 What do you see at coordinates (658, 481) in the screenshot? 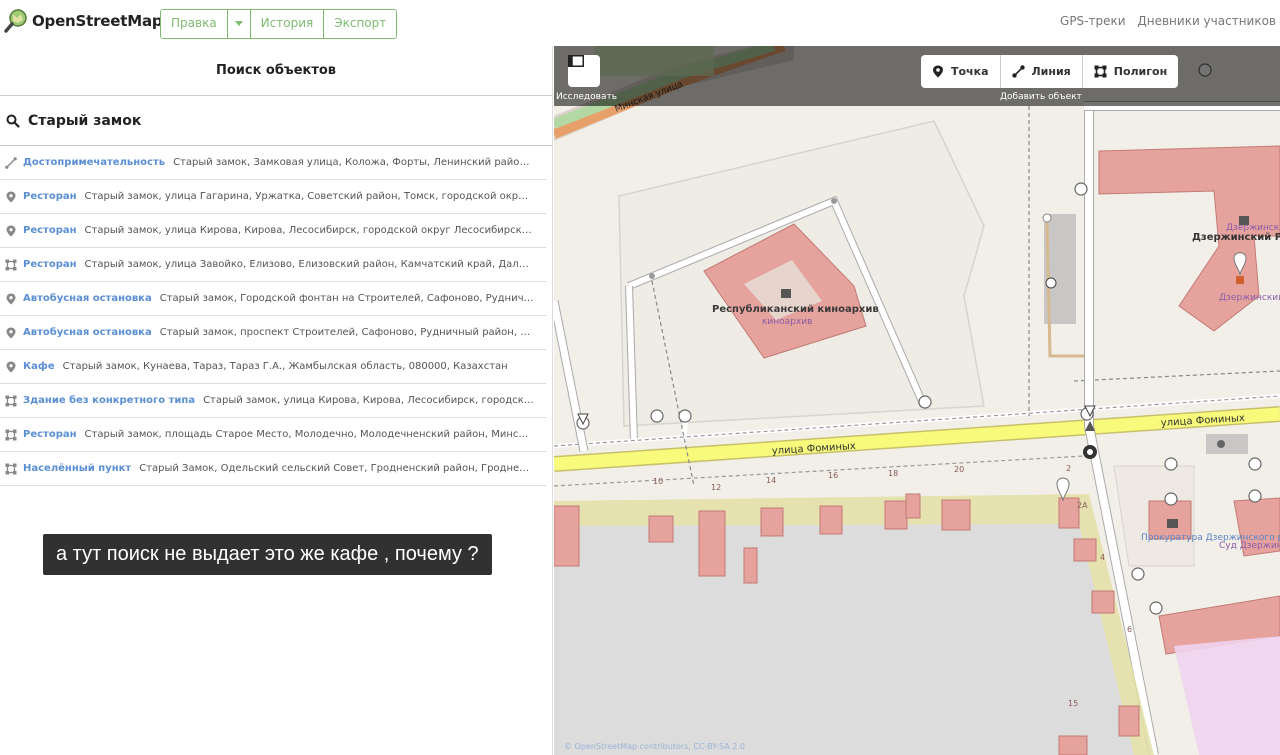
I see `house-number-label: 10` at bounding box center [658, 481].